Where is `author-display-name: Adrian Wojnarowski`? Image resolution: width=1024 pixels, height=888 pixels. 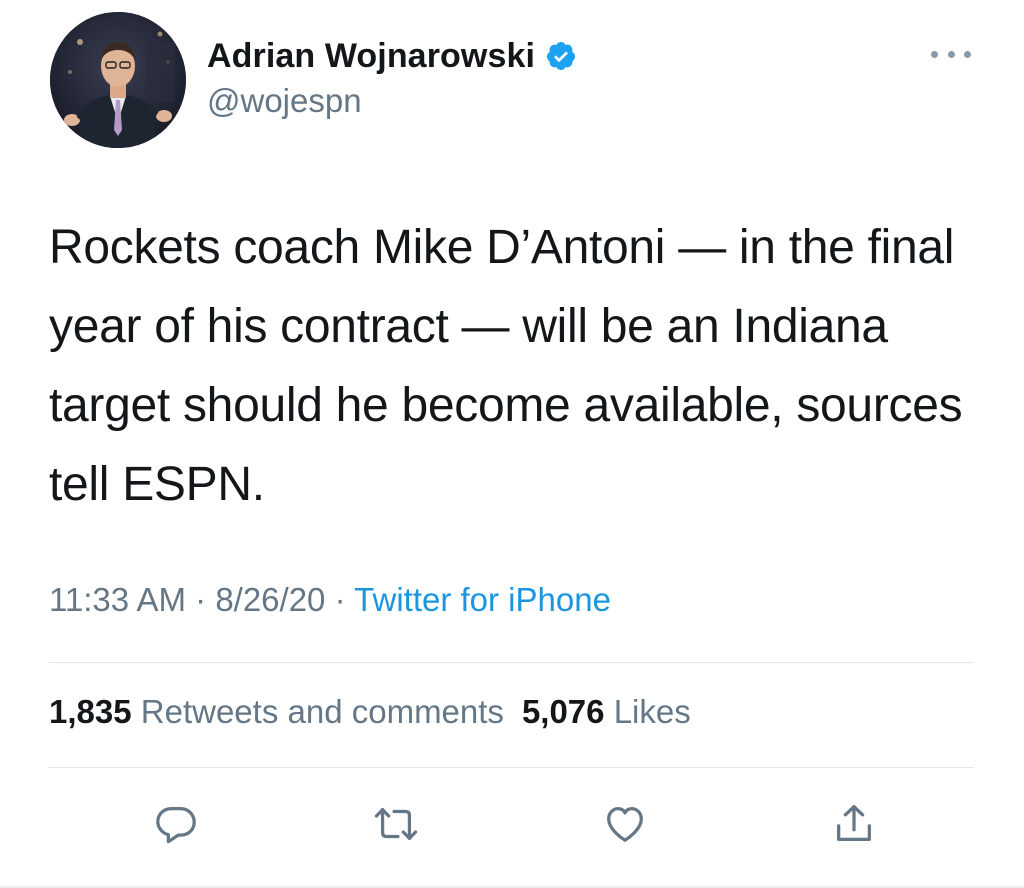
author-display-name: Adrian Wojnarowski is located at coordinates (371, 56).